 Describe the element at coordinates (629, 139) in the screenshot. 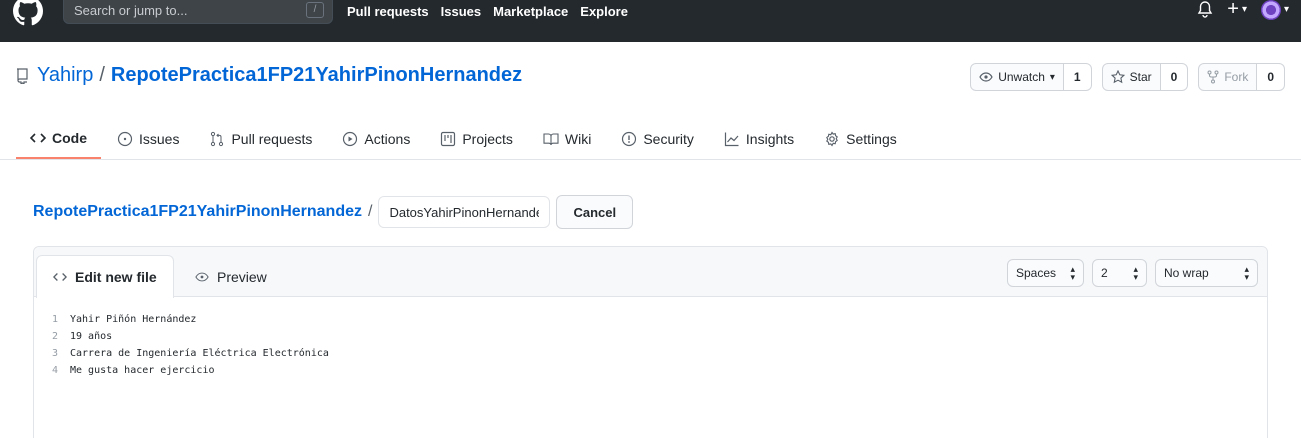

I see `shield-icon` at that location.